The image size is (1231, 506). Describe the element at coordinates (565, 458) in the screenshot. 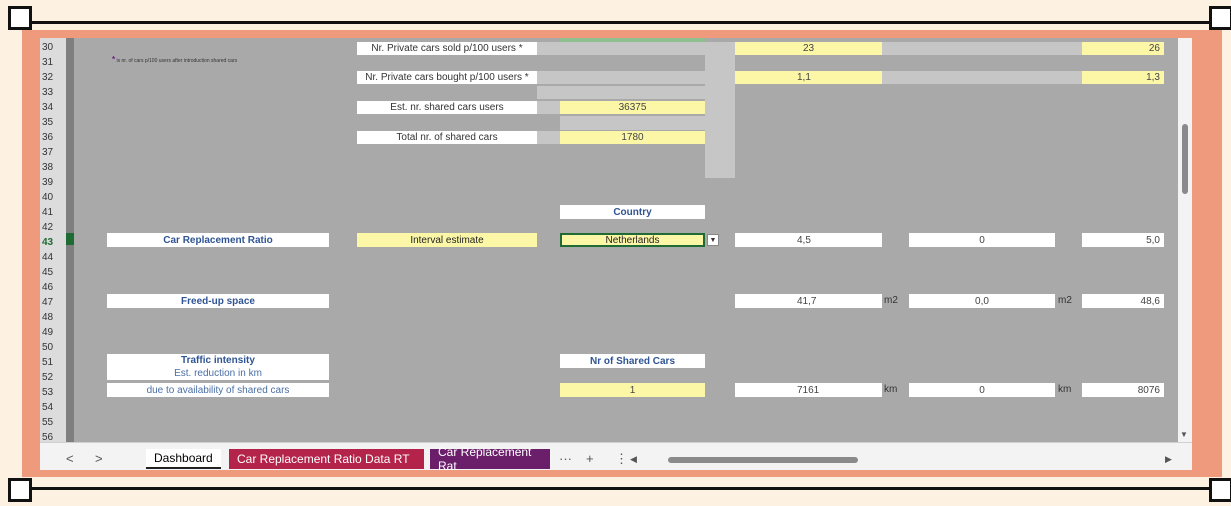

I see `more-tabs-icon: ···` at that location.